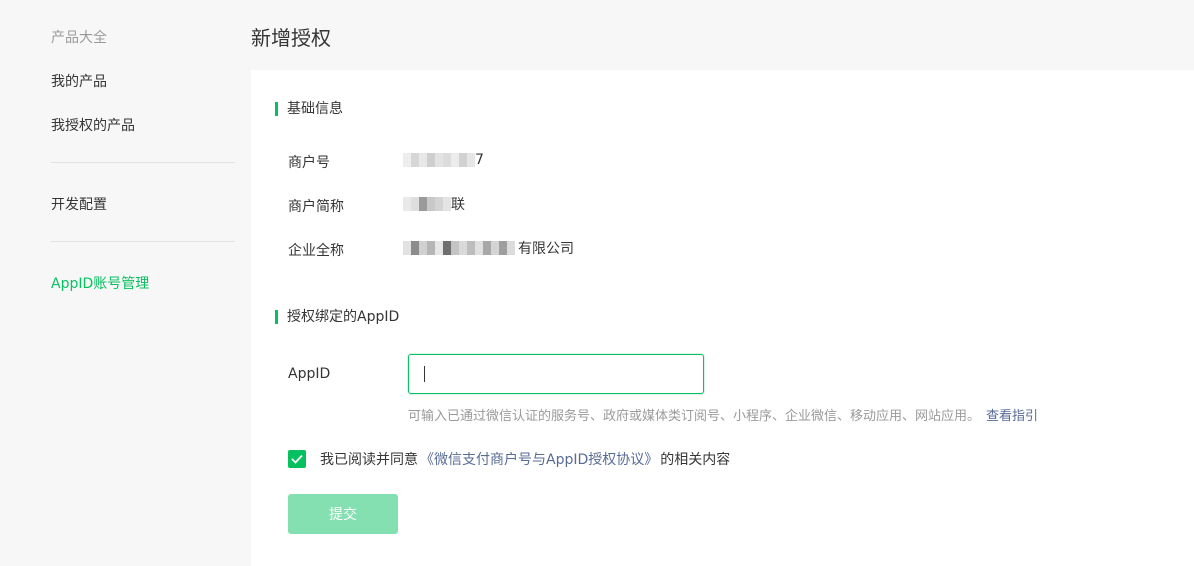  I want to click on merchant-id-value: 7, so click(443, 160).